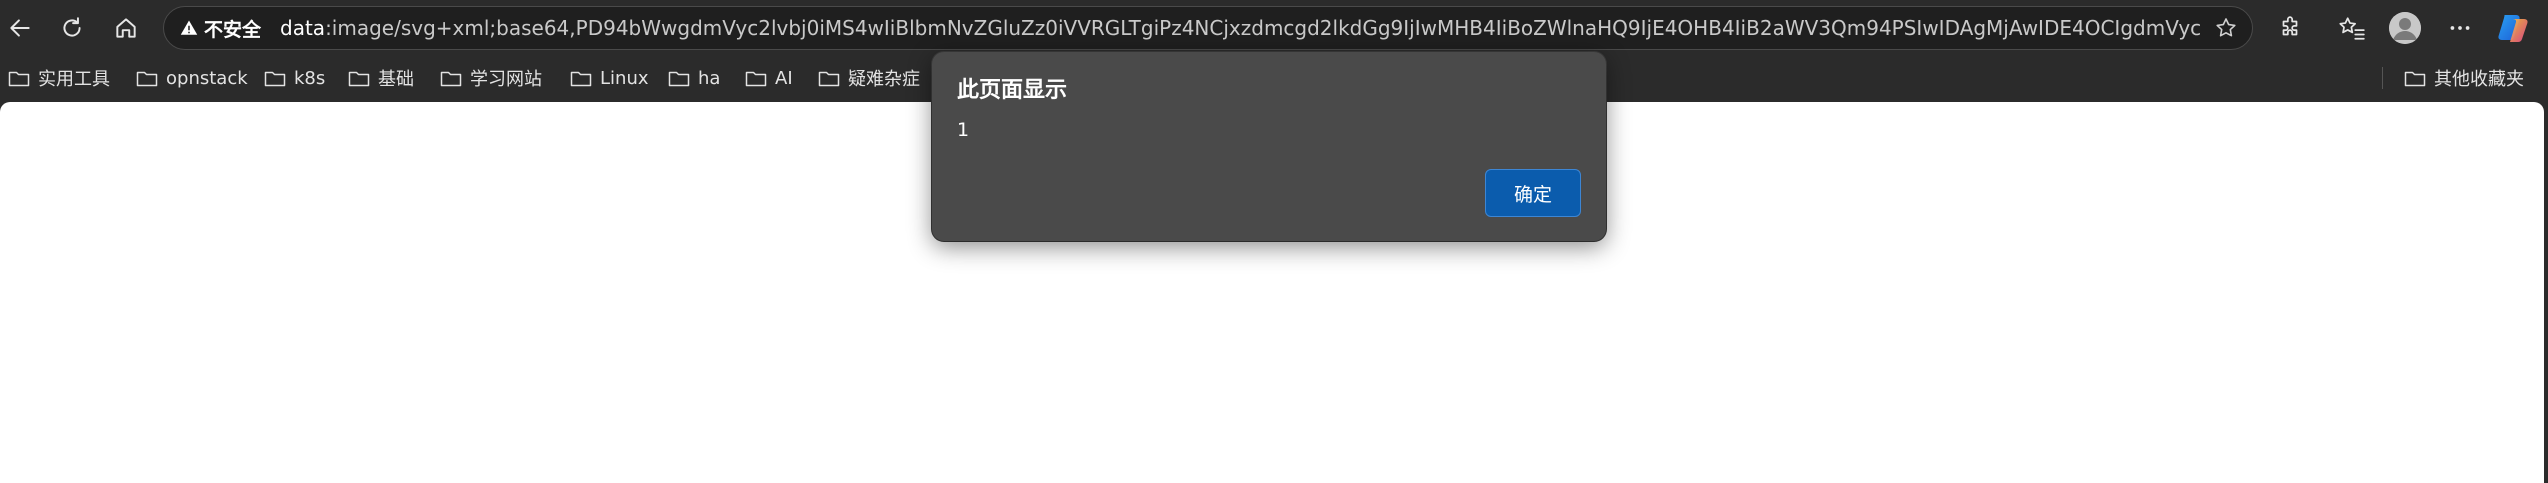 The width and height of the screenshot is (2548, 483). I want to click on security-label: 不安全, so click(233, 29).